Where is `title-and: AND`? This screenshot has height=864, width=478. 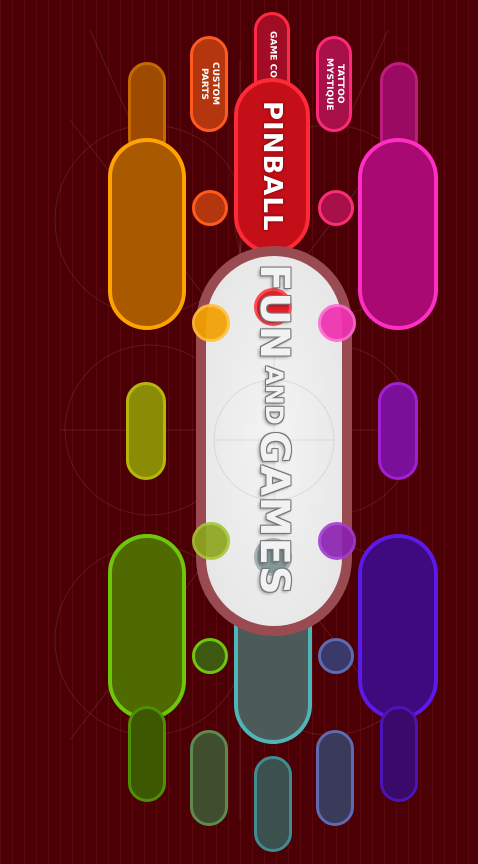
title-and: AND is located at coordinates (274, 396).